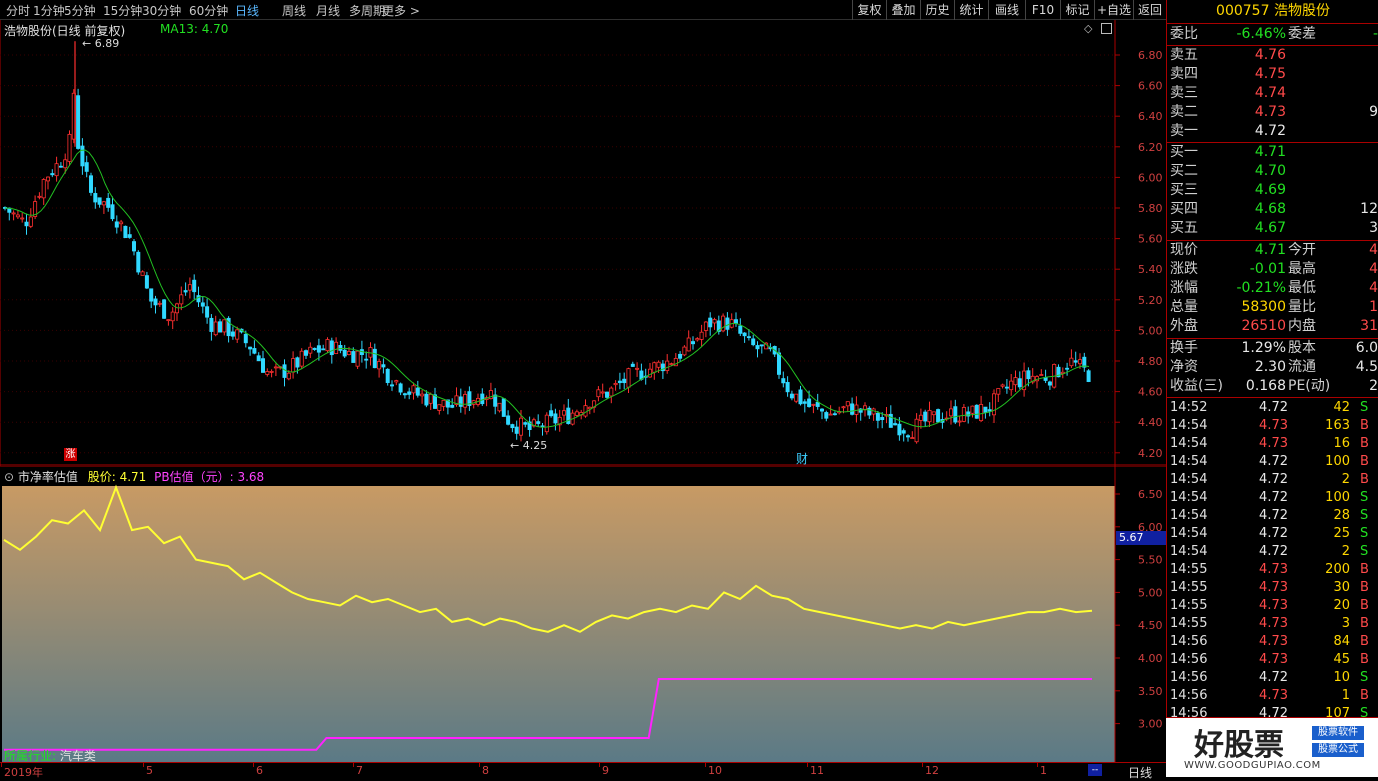  Describe the element at coordinates (1150, 86) in the screenshot. I see `ytick-label: 6.60` at that location.